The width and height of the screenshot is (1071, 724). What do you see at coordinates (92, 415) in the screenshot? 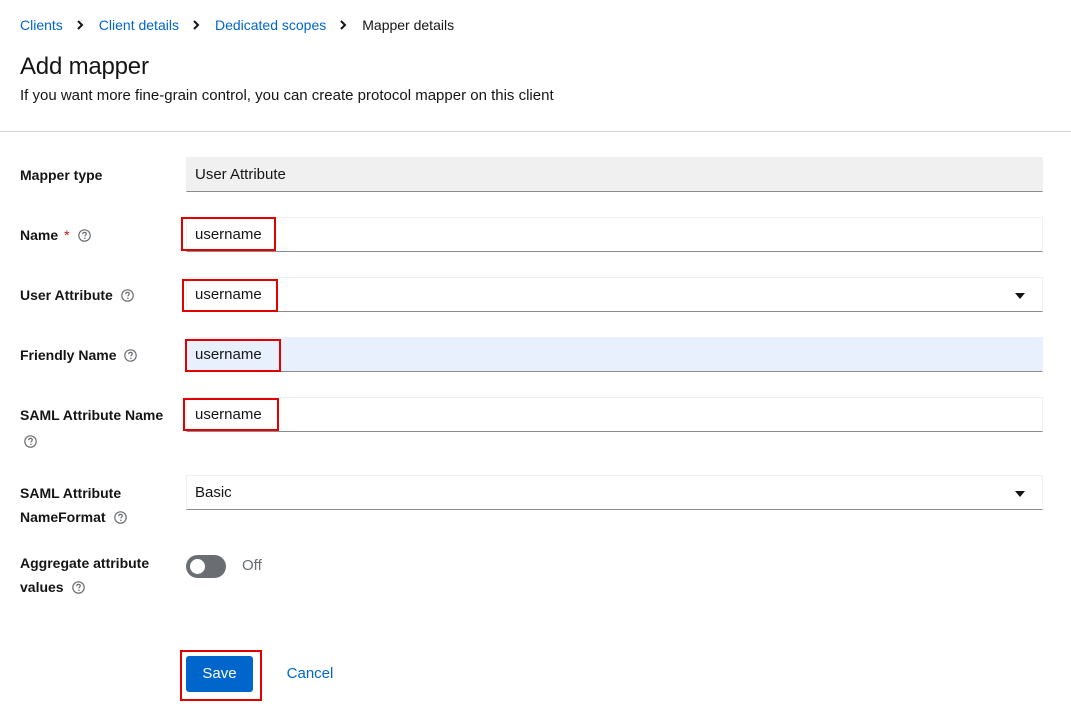
I see `saml-attribute-name-label-text: SAML Attribute Name` at bounding box center [92, 415].